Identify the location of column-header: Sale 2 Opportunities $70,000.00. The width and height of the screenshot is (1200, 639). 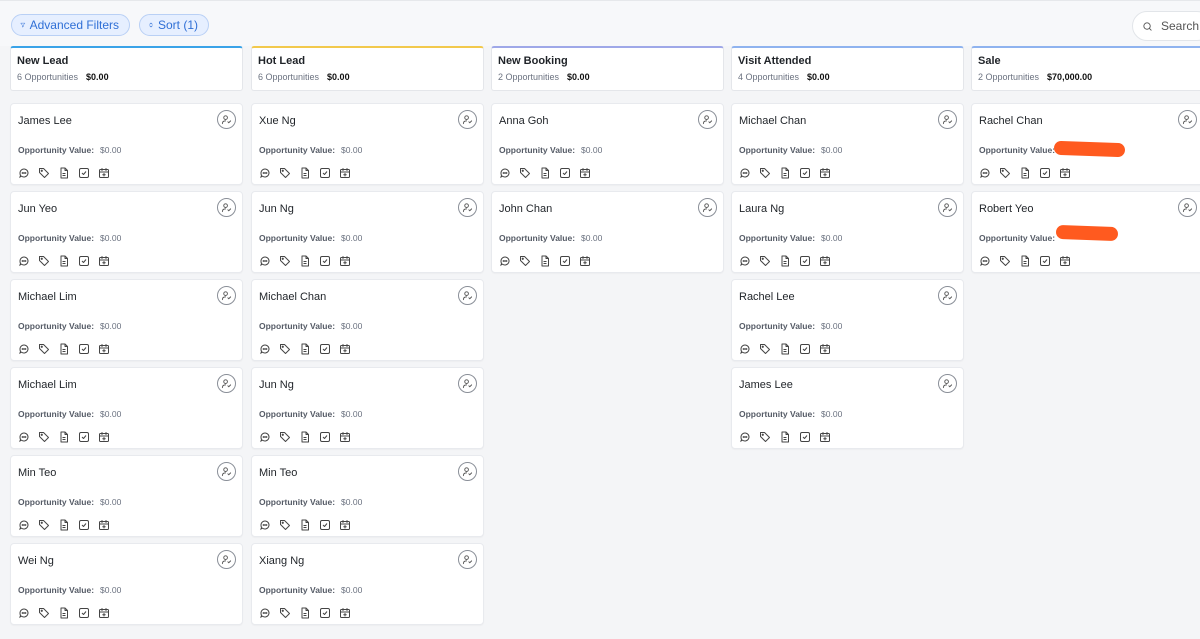
(1085, 68).